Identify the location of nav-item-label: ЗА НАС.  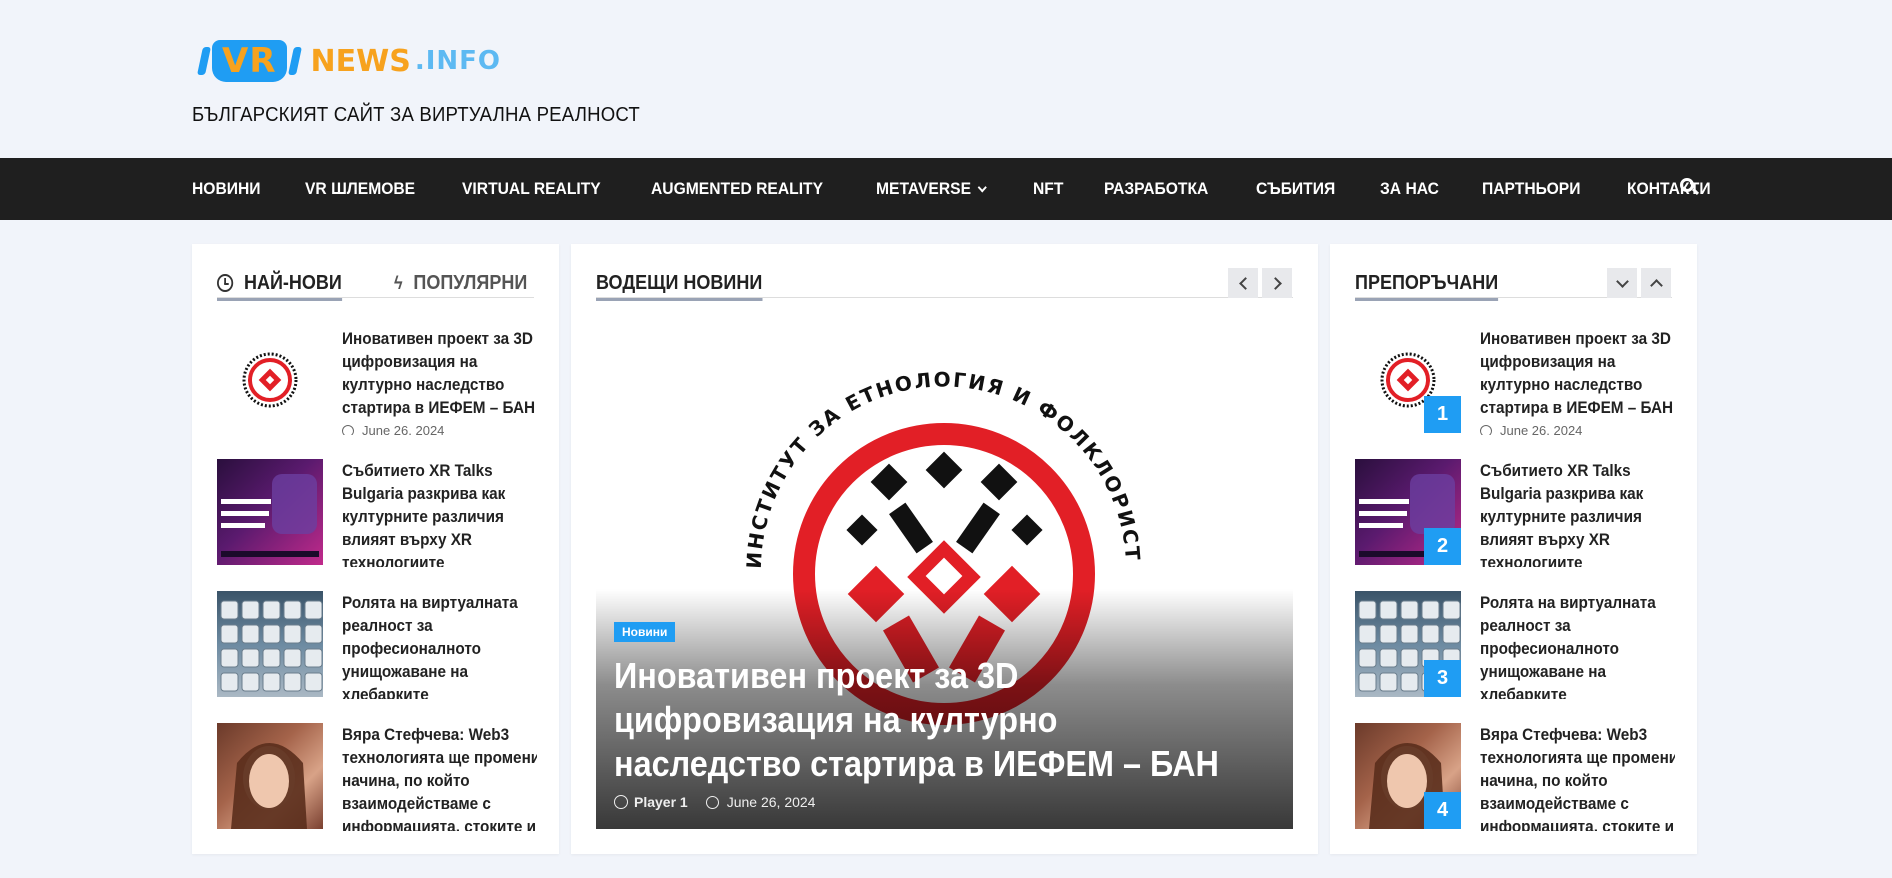
(1409, 188).